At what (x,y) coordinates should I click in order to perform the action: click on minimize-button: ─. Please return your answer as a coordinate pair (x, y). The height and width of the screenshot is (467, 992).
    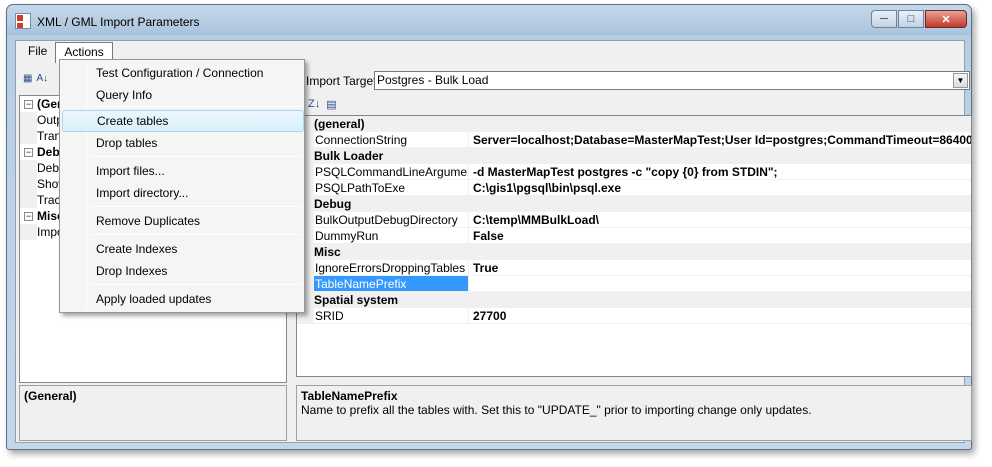
    Looking at the image, I should click on (884, 19).